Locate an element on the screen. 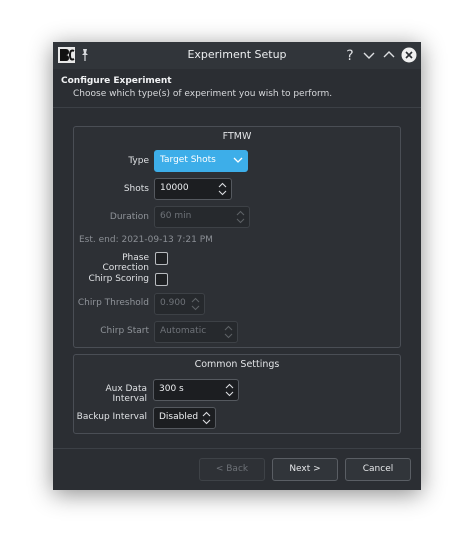 This screenshot has height=553, width=474. help-glyph: ? is located at coordinates (349, 55).